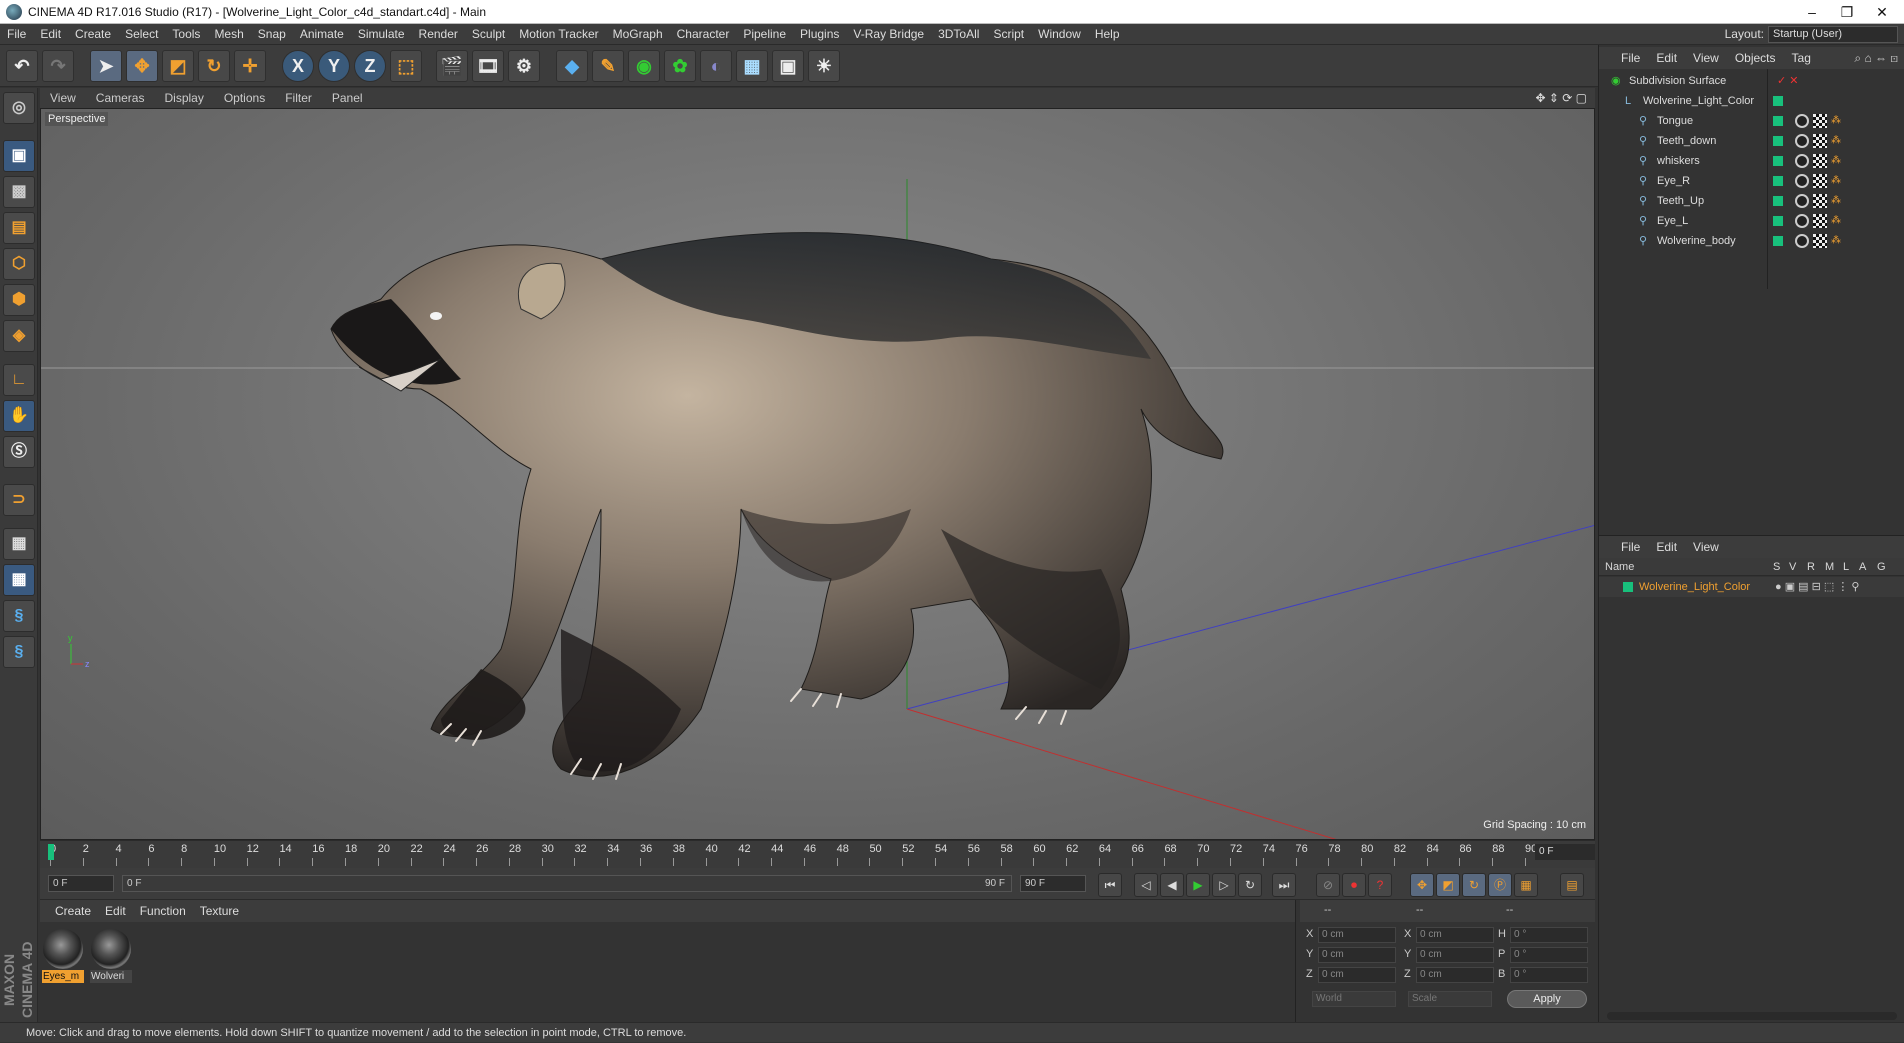 This screenshot has height=1043, width=1904. I want to click on viewport-menu-filter: Filter, so click(298, 98).